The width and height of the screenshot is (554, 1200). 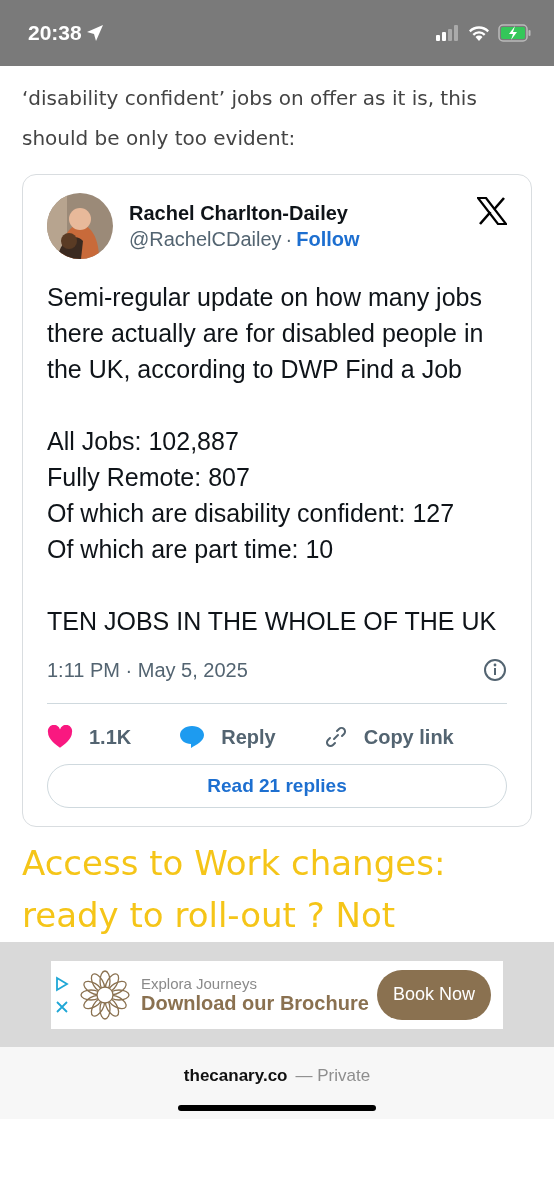 I want to click on author-handle: @RachelCDailey, so click(x=205, y=239).